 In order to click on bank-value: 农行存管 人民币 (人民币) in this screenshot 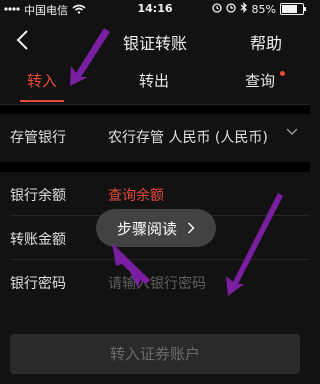, I will do `click(188, 138)`.